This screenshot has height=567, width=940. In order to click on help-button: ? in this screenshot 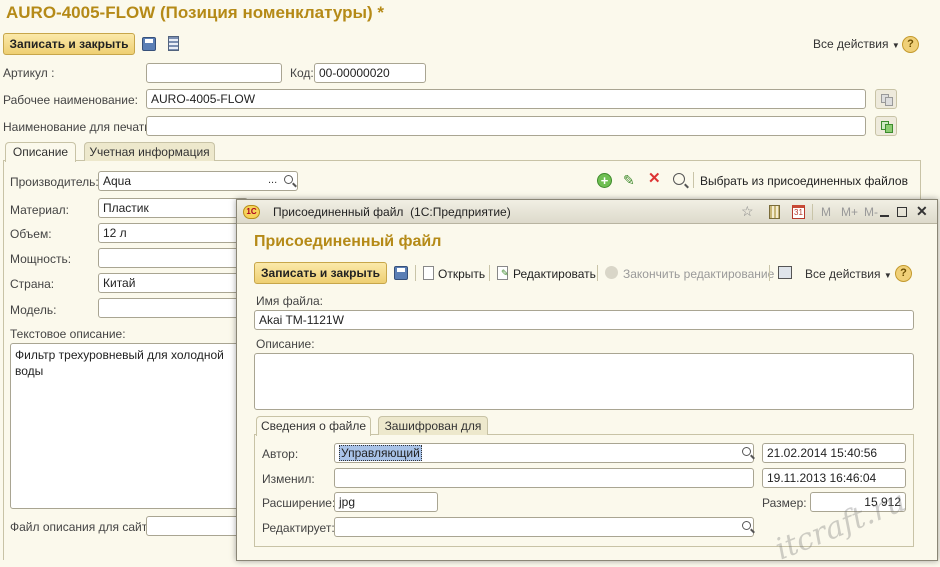, I will do `click(910, 44)`.